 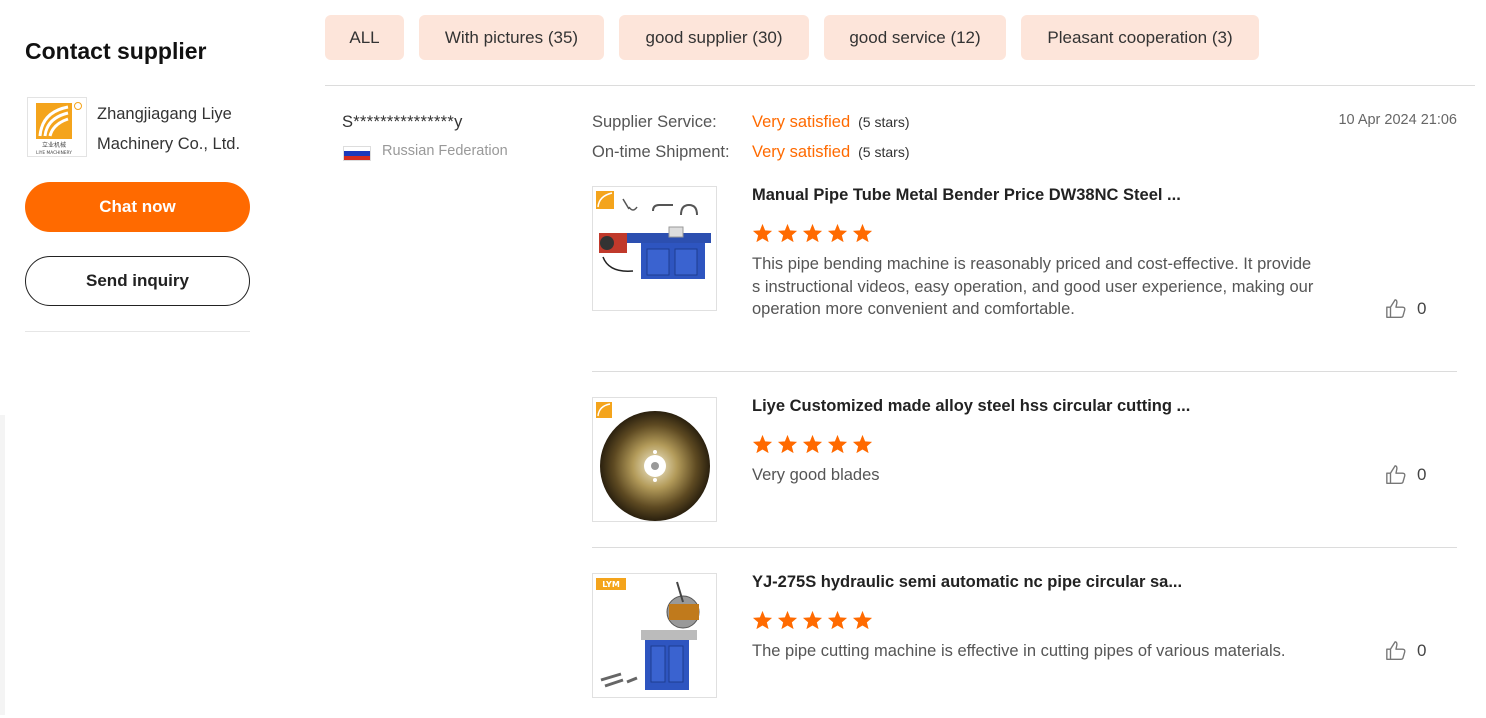 I want to click on rating-label: On-time Shipment:, so click(x=661, y=152).